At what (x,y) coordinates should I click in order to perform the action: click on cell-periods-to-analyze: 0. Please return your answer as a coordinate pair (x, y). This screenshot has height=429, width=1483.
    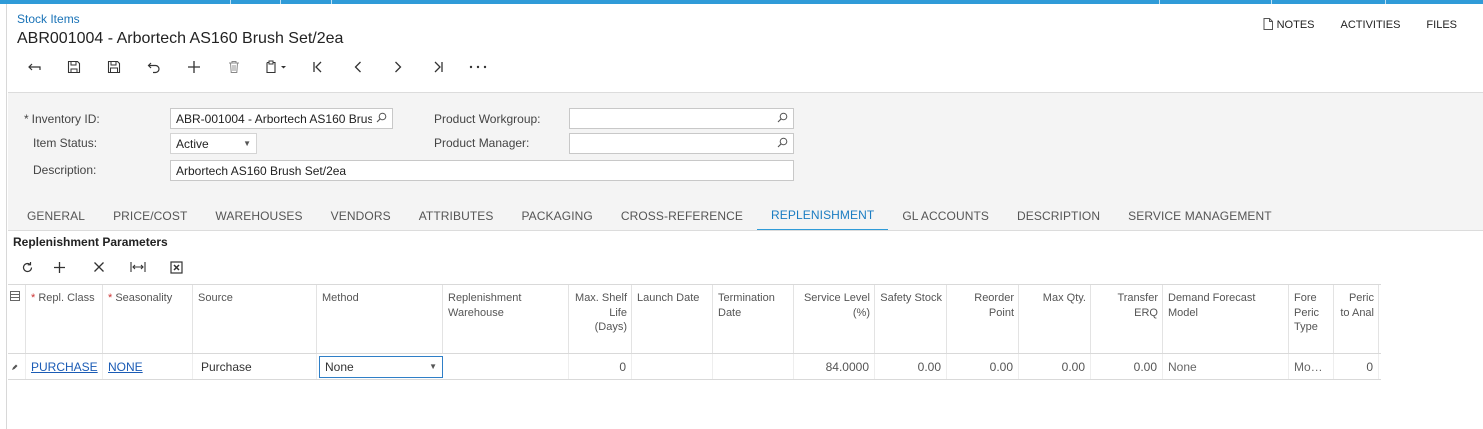
    Looking at the image, I should click on (1356, 366).